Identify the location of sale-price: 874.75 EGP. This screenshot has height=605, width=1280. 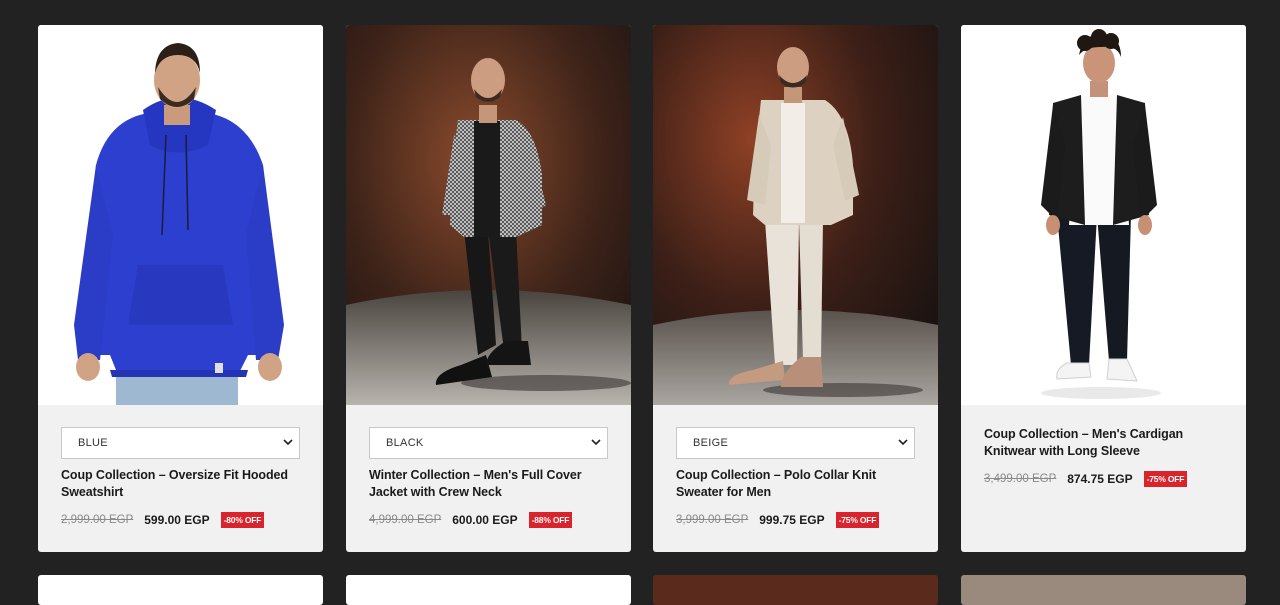
(1100, 479).